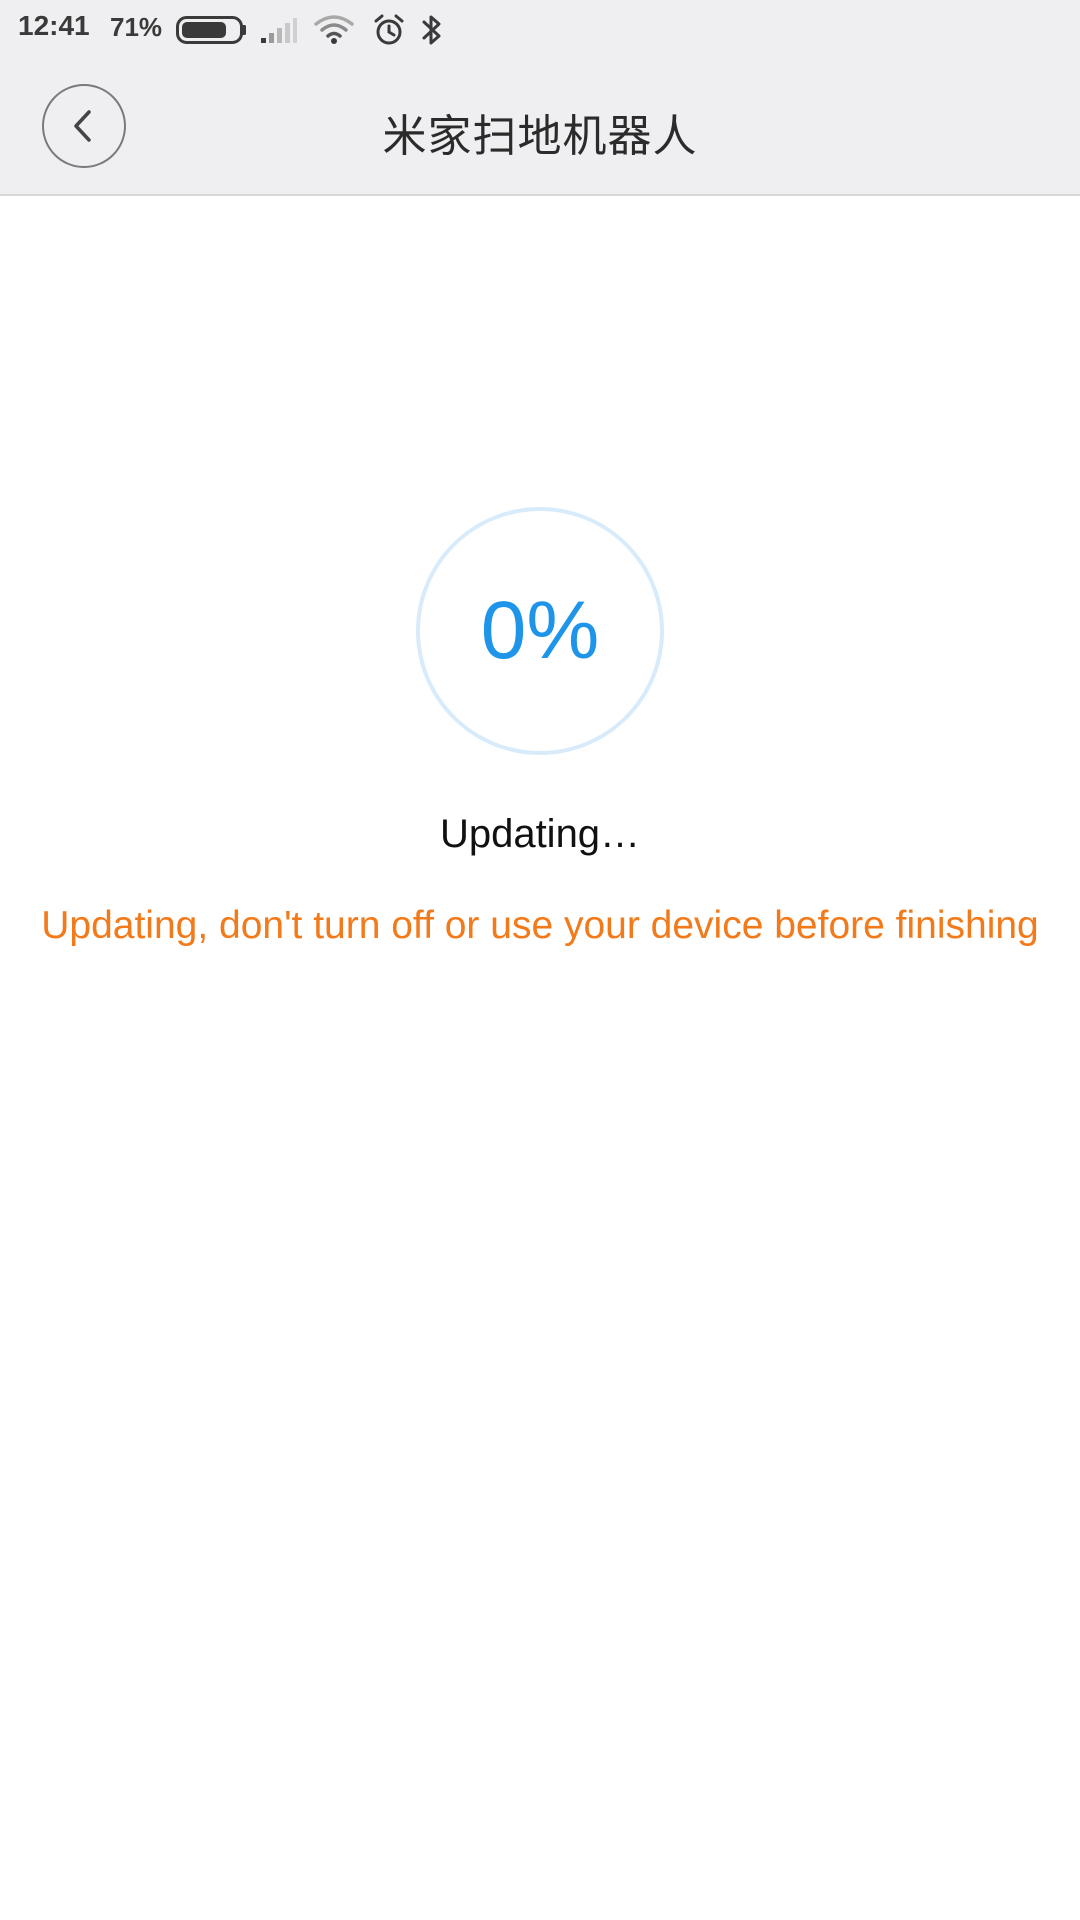  I want to click on bluetooth-icon, so click(432, 32).